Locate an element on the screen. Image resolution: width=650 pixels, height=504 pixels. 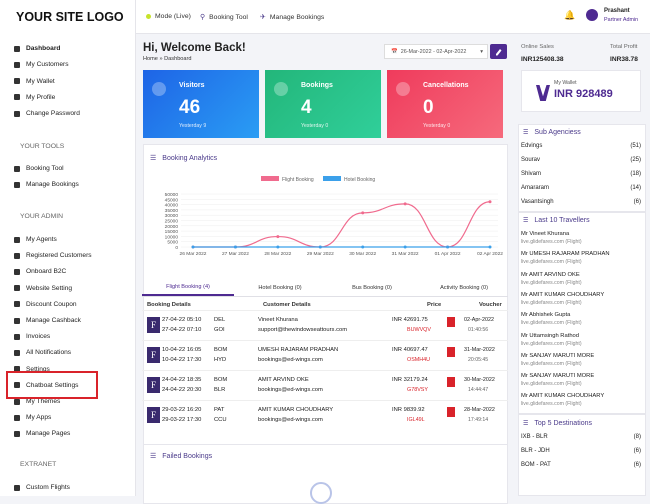
destination-item: BLR - JDH (6) is located at coordinates (581, 451).